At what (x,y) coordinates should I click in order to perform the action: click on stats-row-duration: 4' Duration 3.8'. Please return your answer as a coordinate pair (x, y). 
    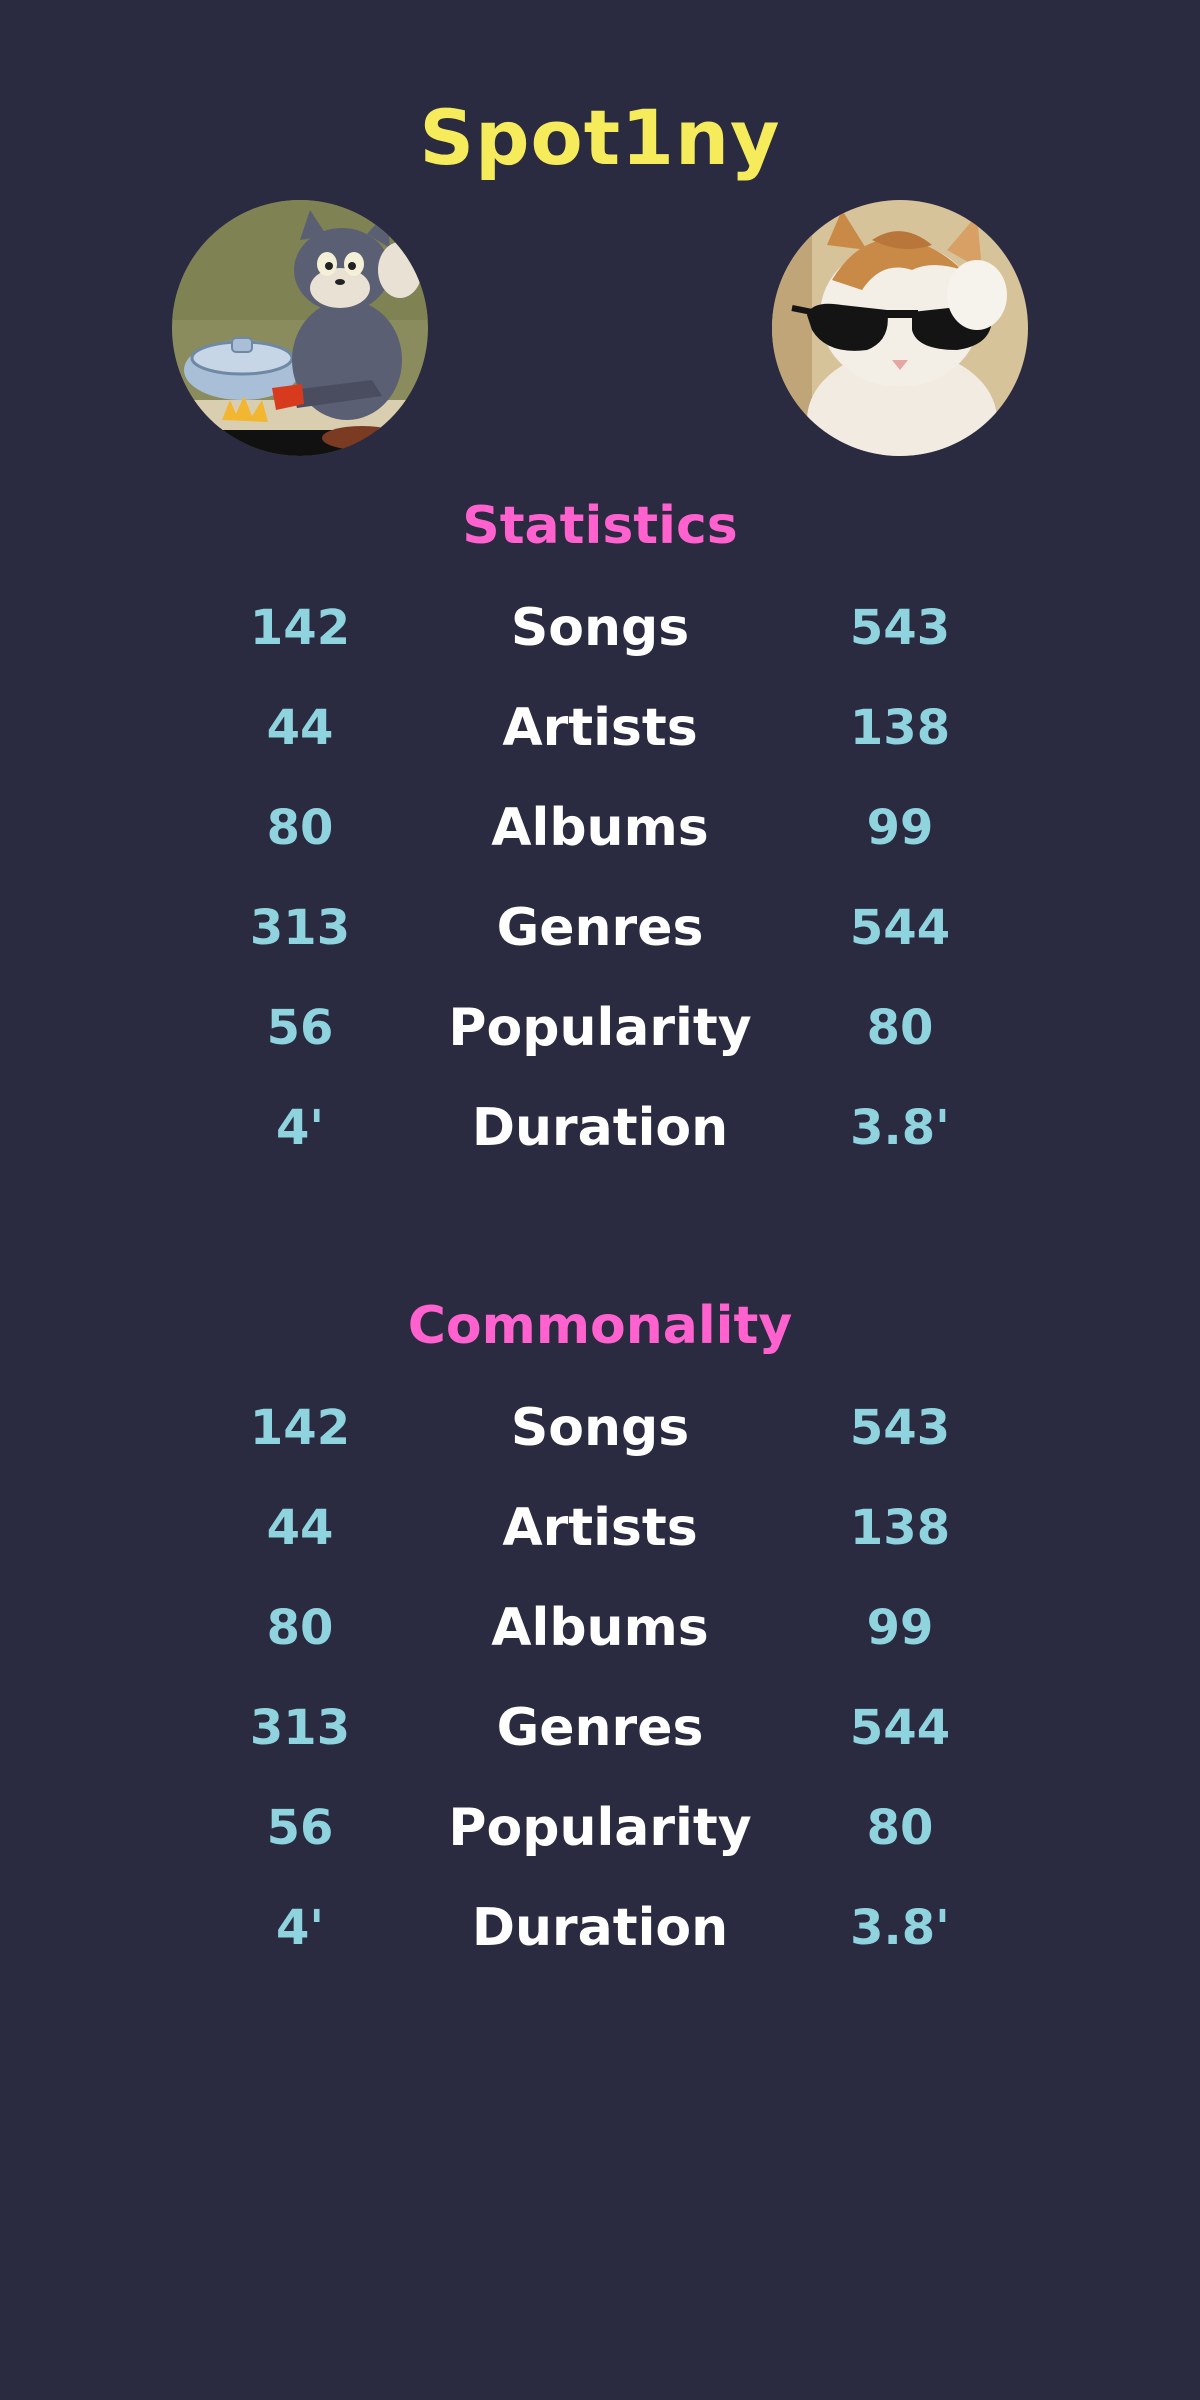
    Looking at the image, I should click on (600, 1128).